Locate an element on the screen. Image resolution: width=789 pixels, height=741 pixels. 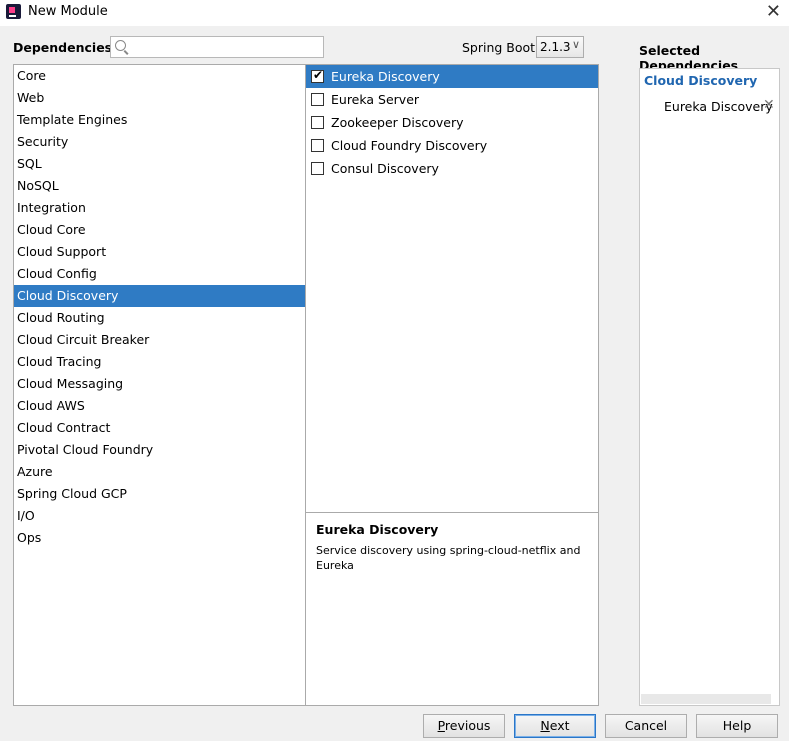
cancel-button: Cancel is located at coordinates (646, 726).